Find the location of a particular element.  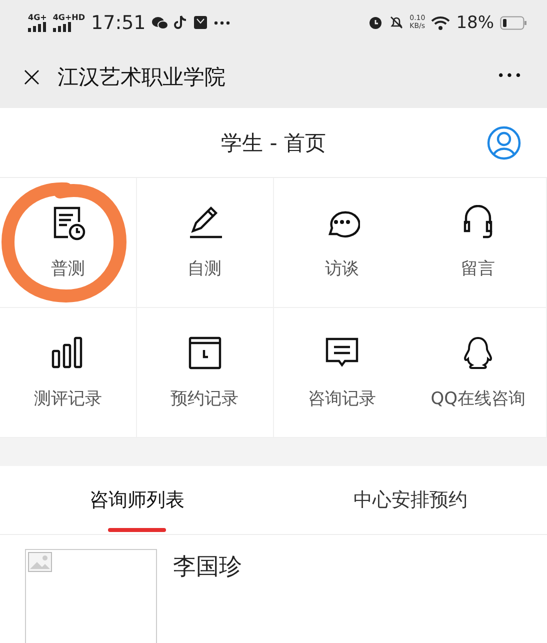

menu-tile: 预约记录 is located at coordinates (205, 373).